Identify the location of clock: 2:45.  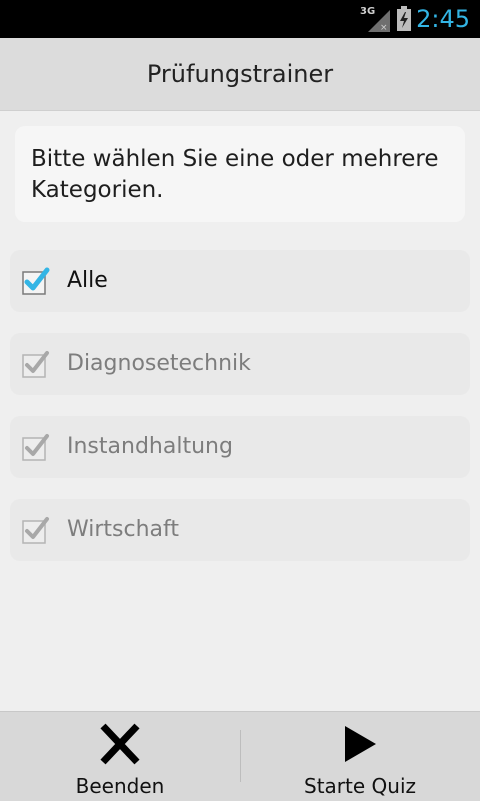
(443, 19).